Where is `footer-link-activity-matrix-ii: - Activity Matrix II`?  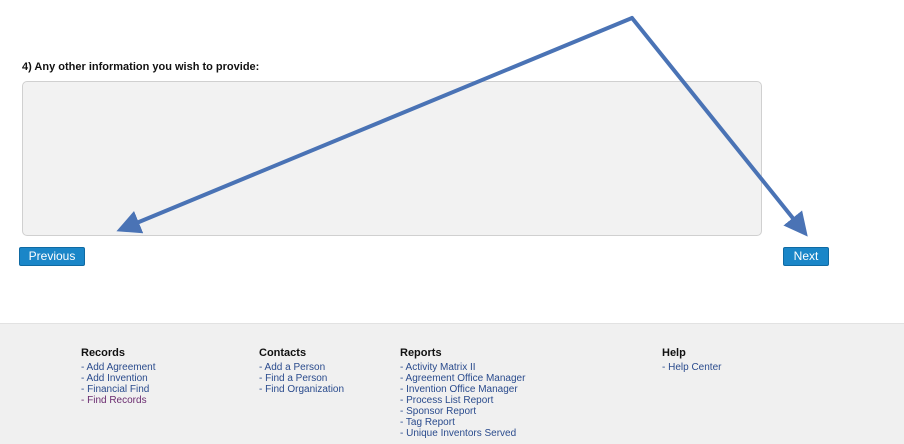 footer-link-activity-matrix-ii: - Activity Matrix II is located at coordinates (462, 367).